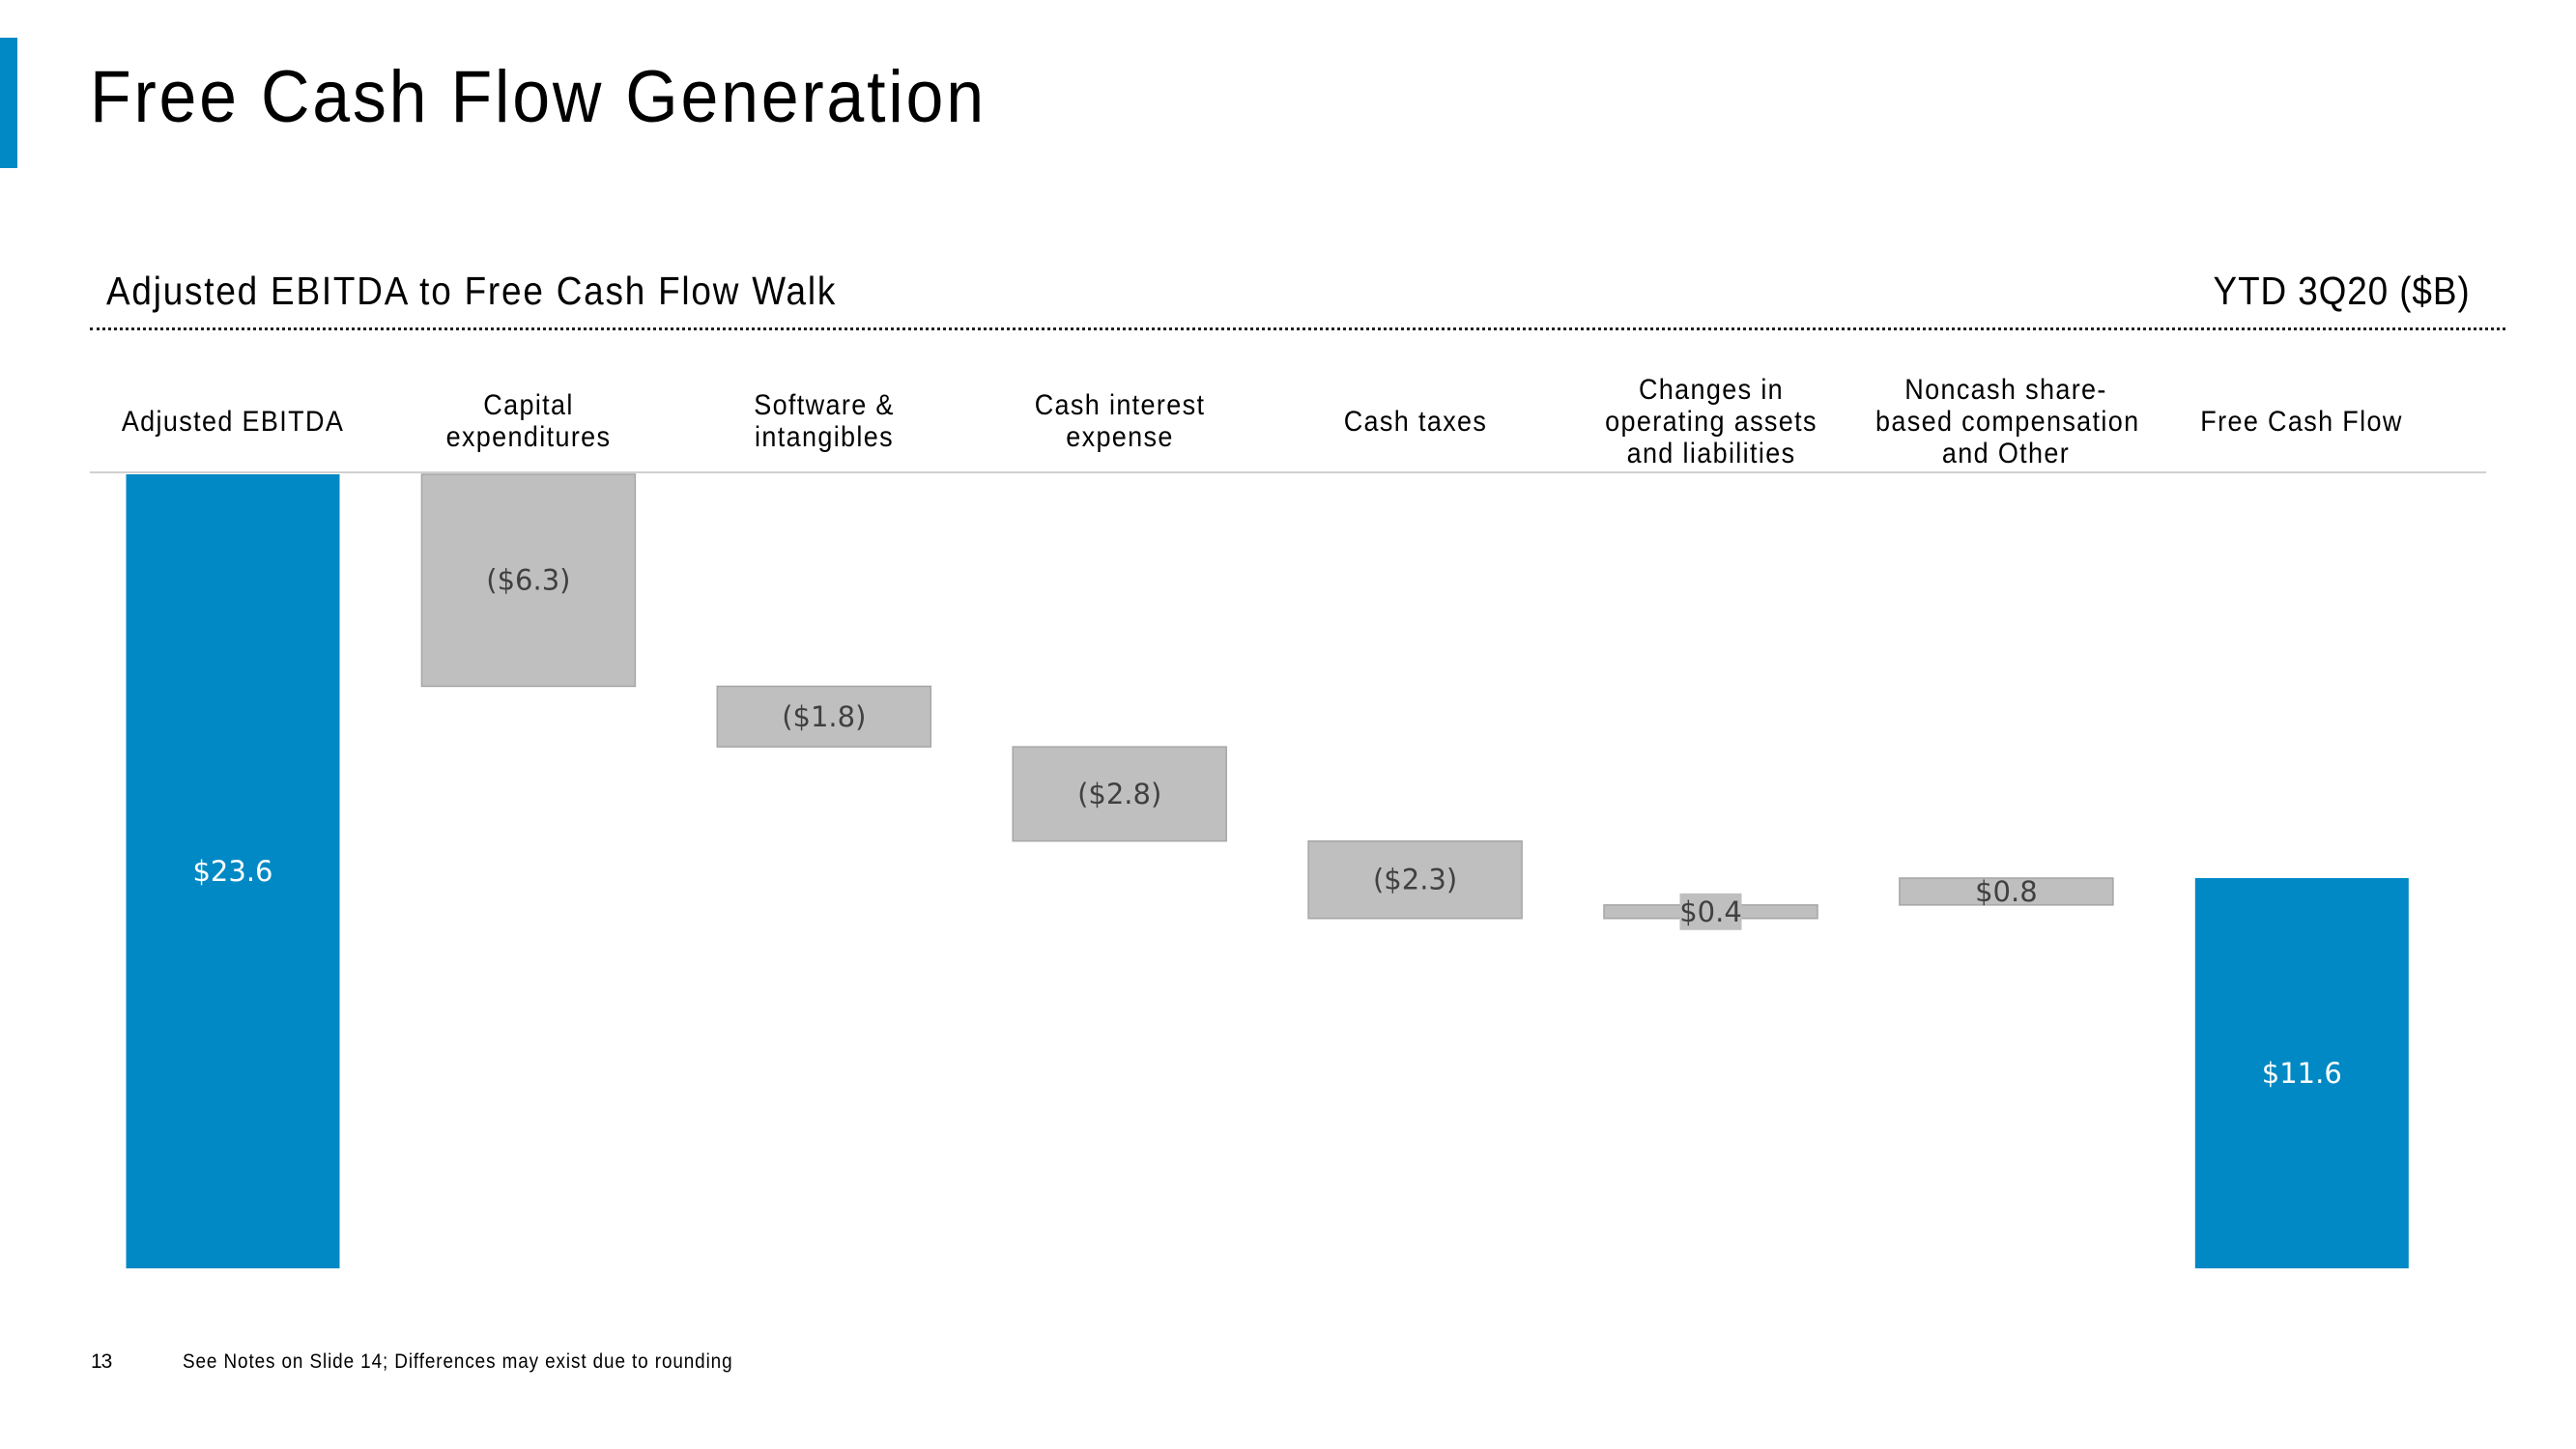  I want to click on bar-value-label-5: $0.4, so click(1711, 911).